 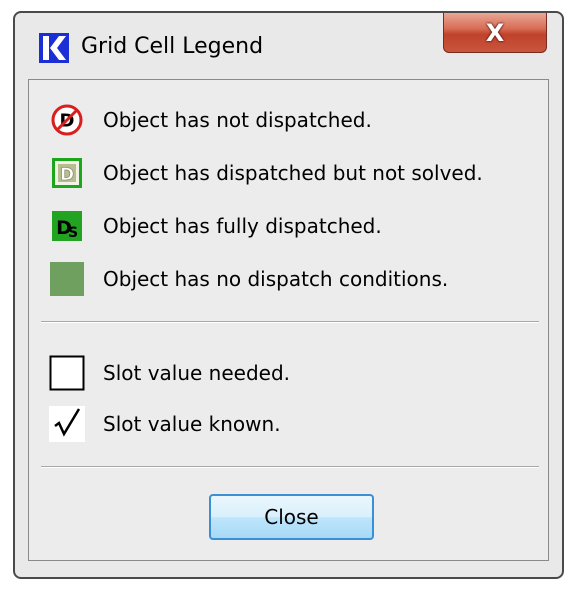 I want to click on close-icon: X, so click(x=495, y=32).